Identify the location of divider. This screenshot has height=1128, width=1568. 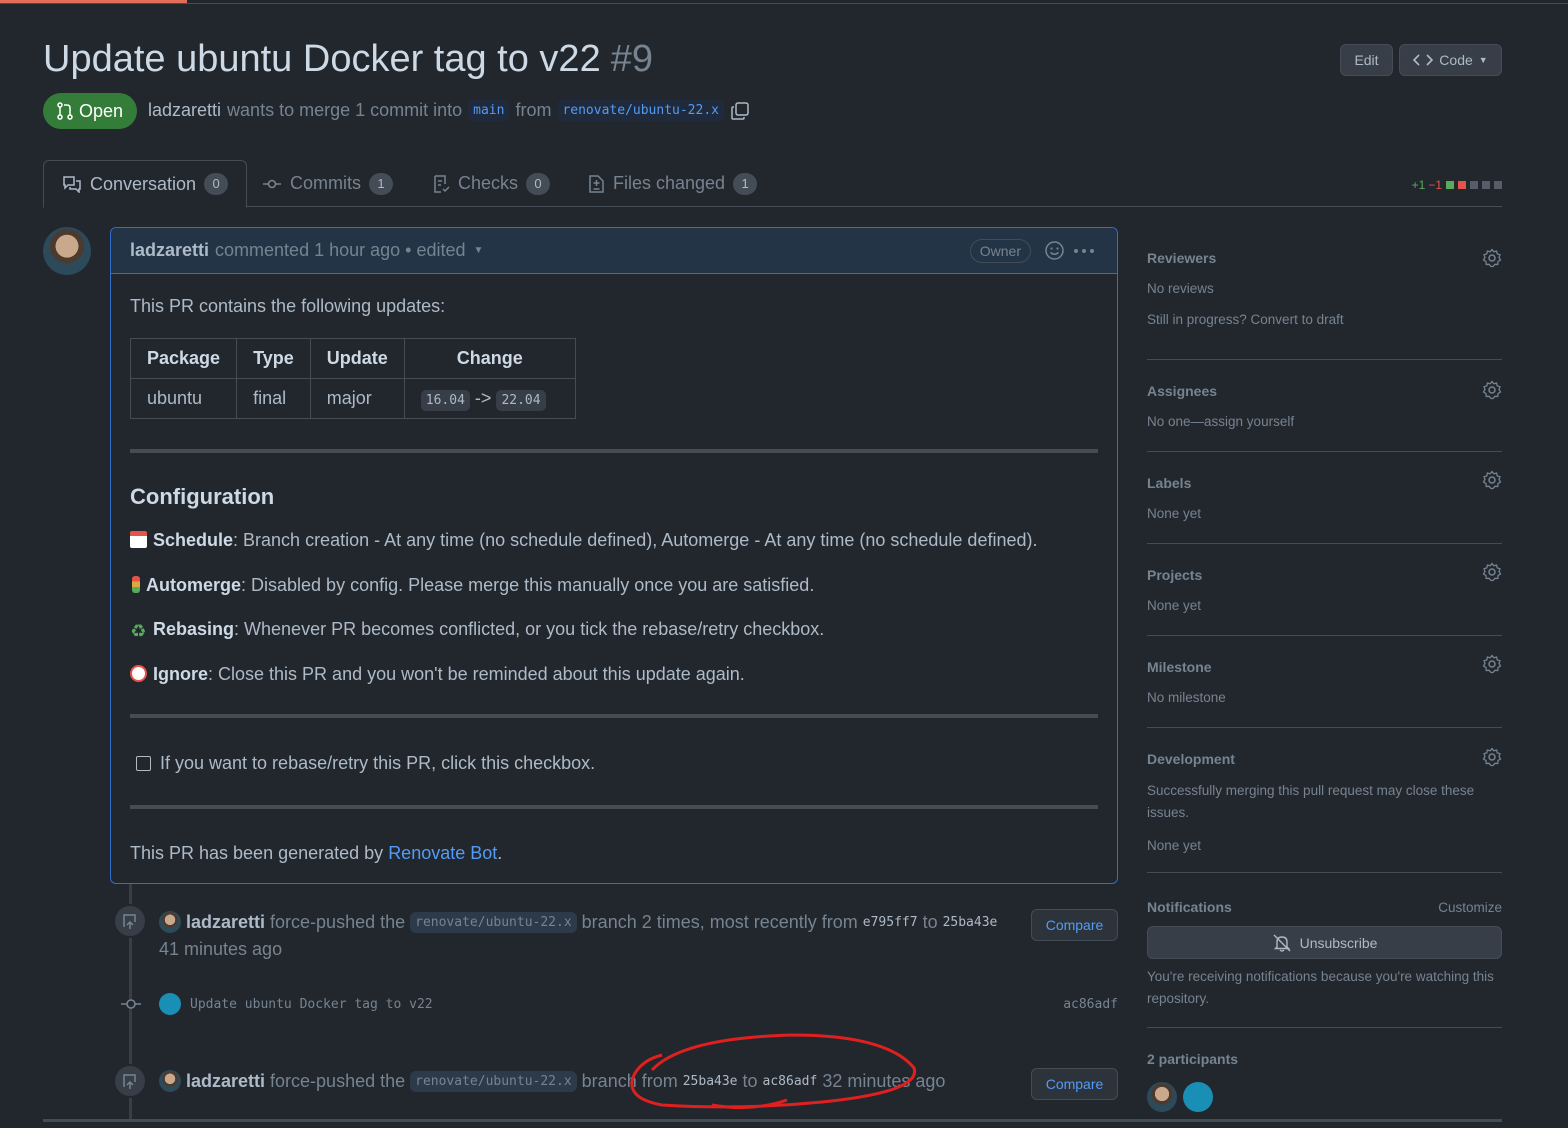
(614, 716).